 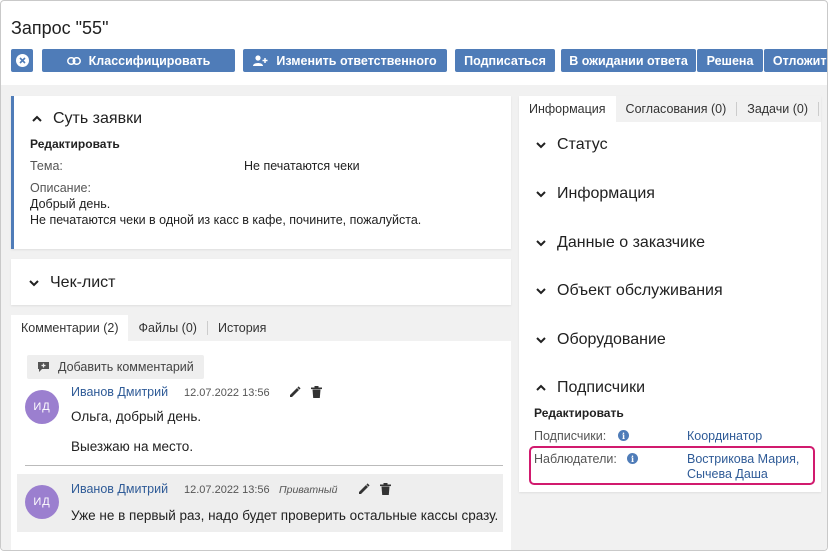 I want to click on tab-approvals: Согласования (0), so click(x=676, y=109).